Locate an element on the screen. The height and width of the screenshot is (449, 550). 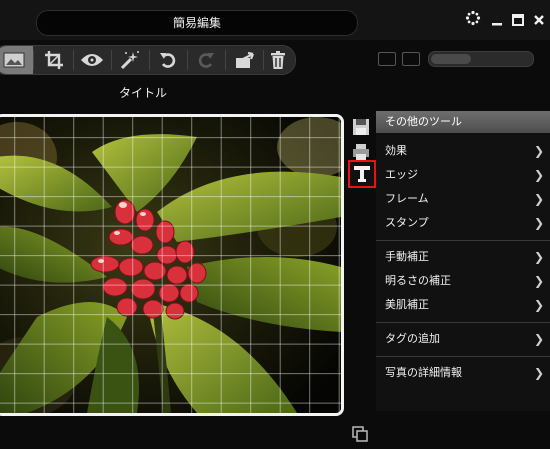
panel-item-label: スタンプ is located at coordinates (407, 222).